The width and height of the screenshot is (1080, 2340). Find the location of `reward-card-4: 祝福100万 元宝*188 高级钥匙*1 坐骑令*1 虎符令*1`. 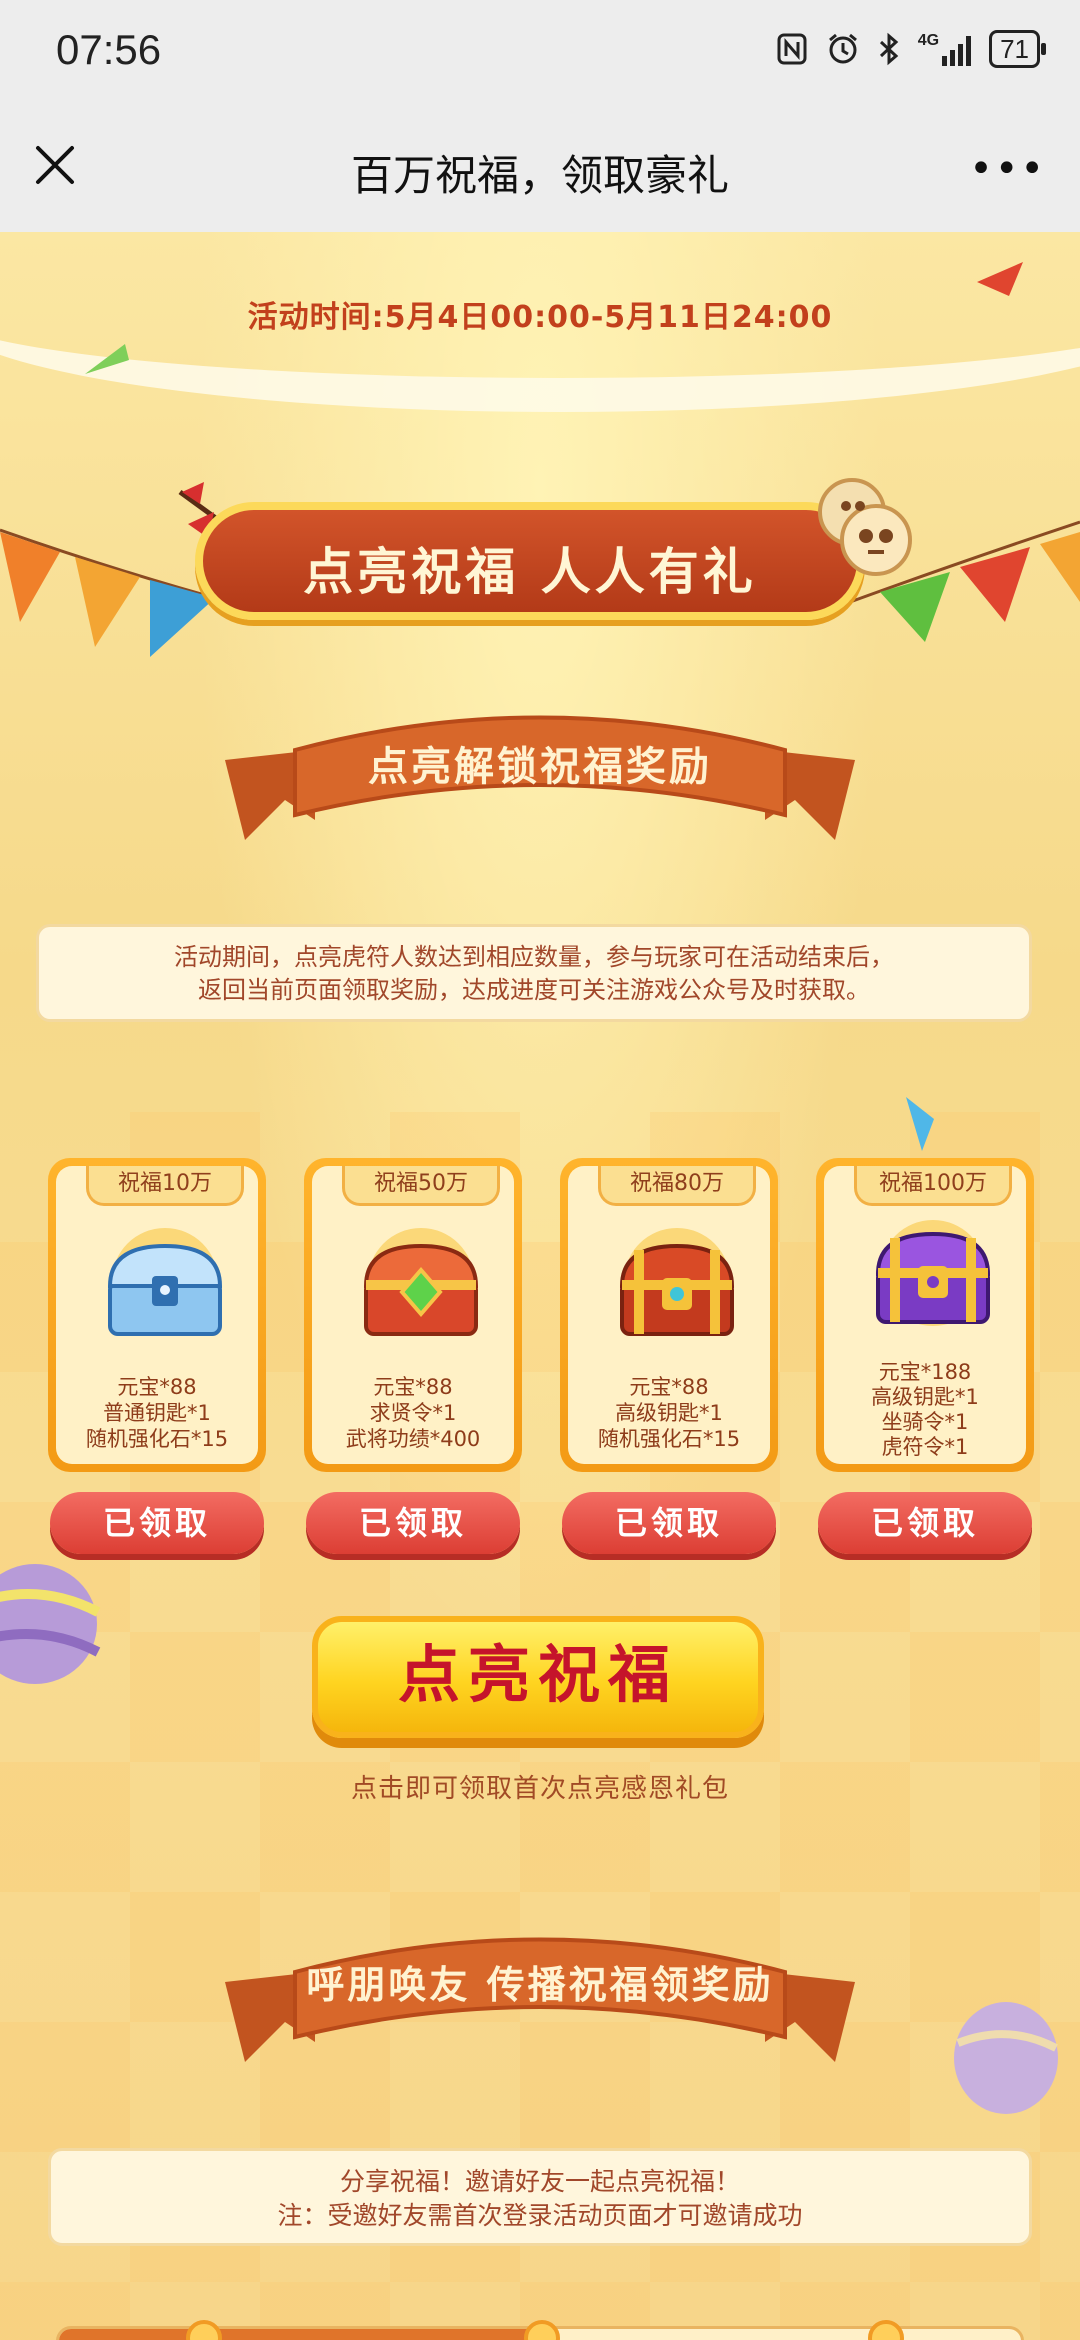

reward-card-4: 祝福100万 元宝*188 高级钥匙*1 坐骑令*1 虎符令*1 is located at coordinates (925, 1315).